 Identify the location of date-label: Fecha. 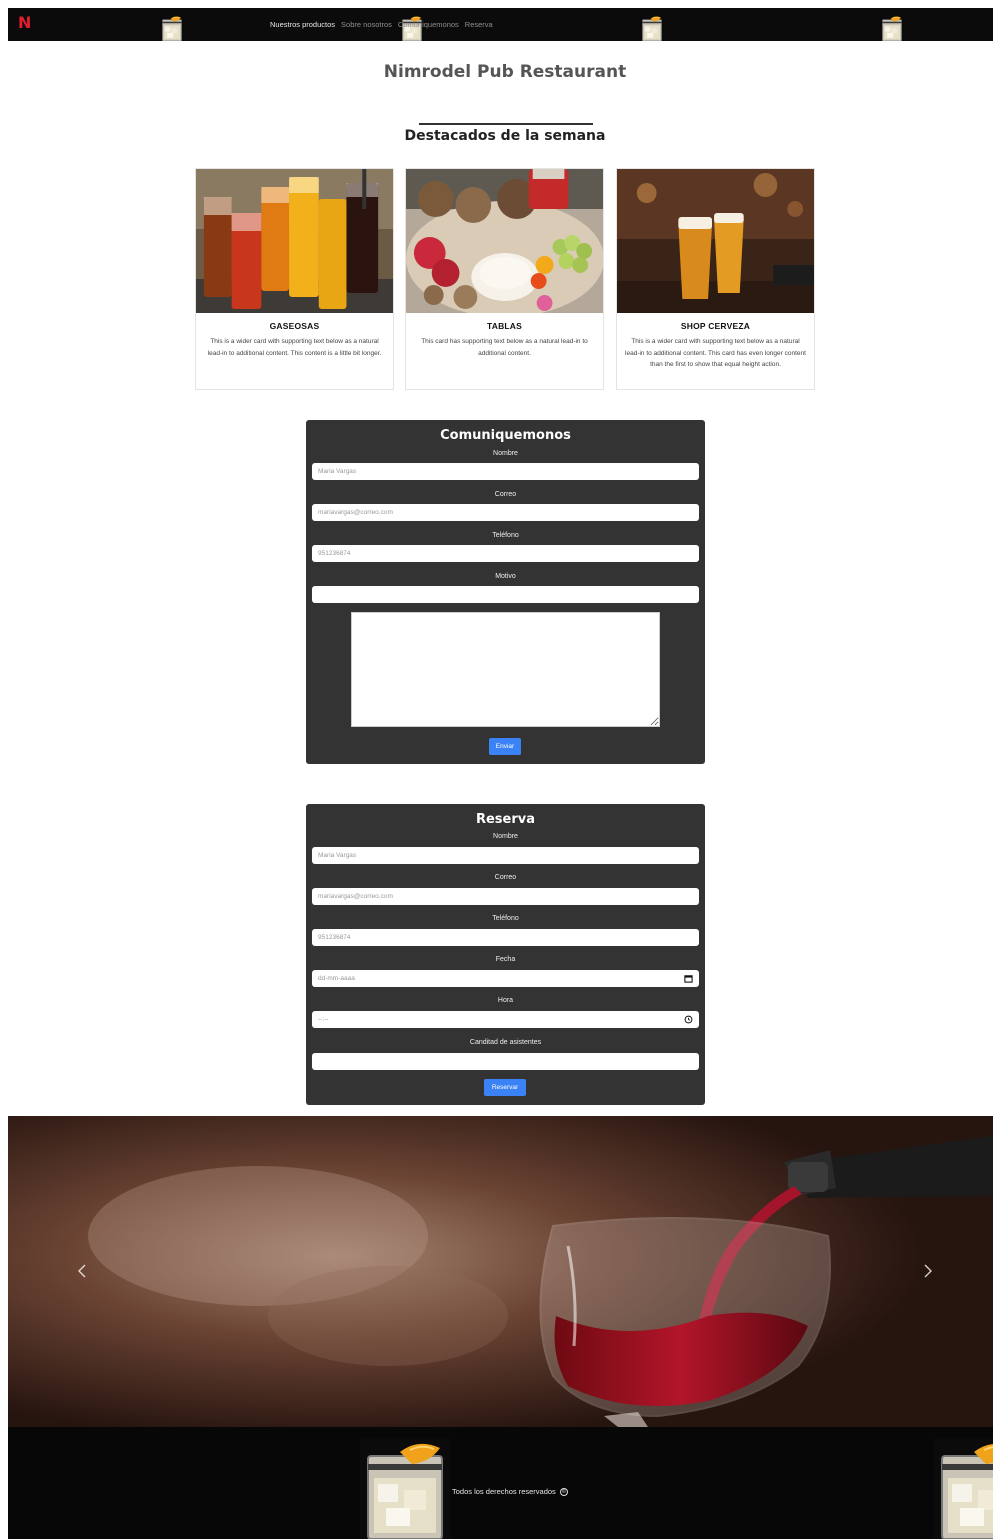
(505, 959).